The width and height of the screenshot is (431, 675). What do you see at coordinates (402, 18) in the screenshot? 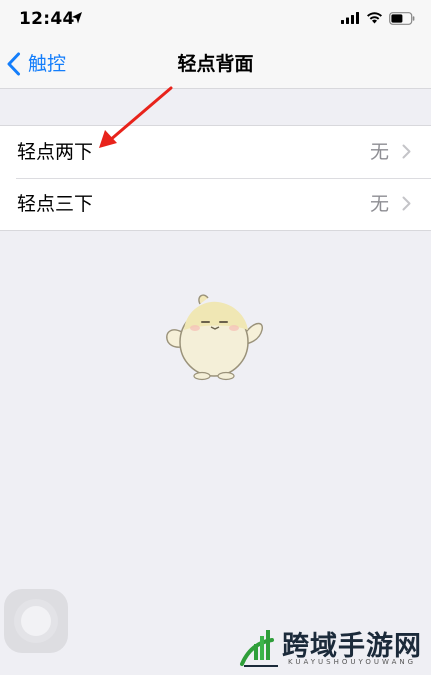
I see `battery-icon` at bounding box center [402, 18].